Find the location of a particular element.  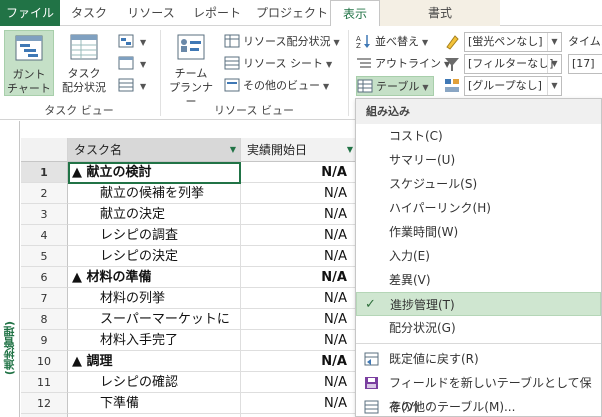

svg-text: Z is located at coordinates (358, 45).